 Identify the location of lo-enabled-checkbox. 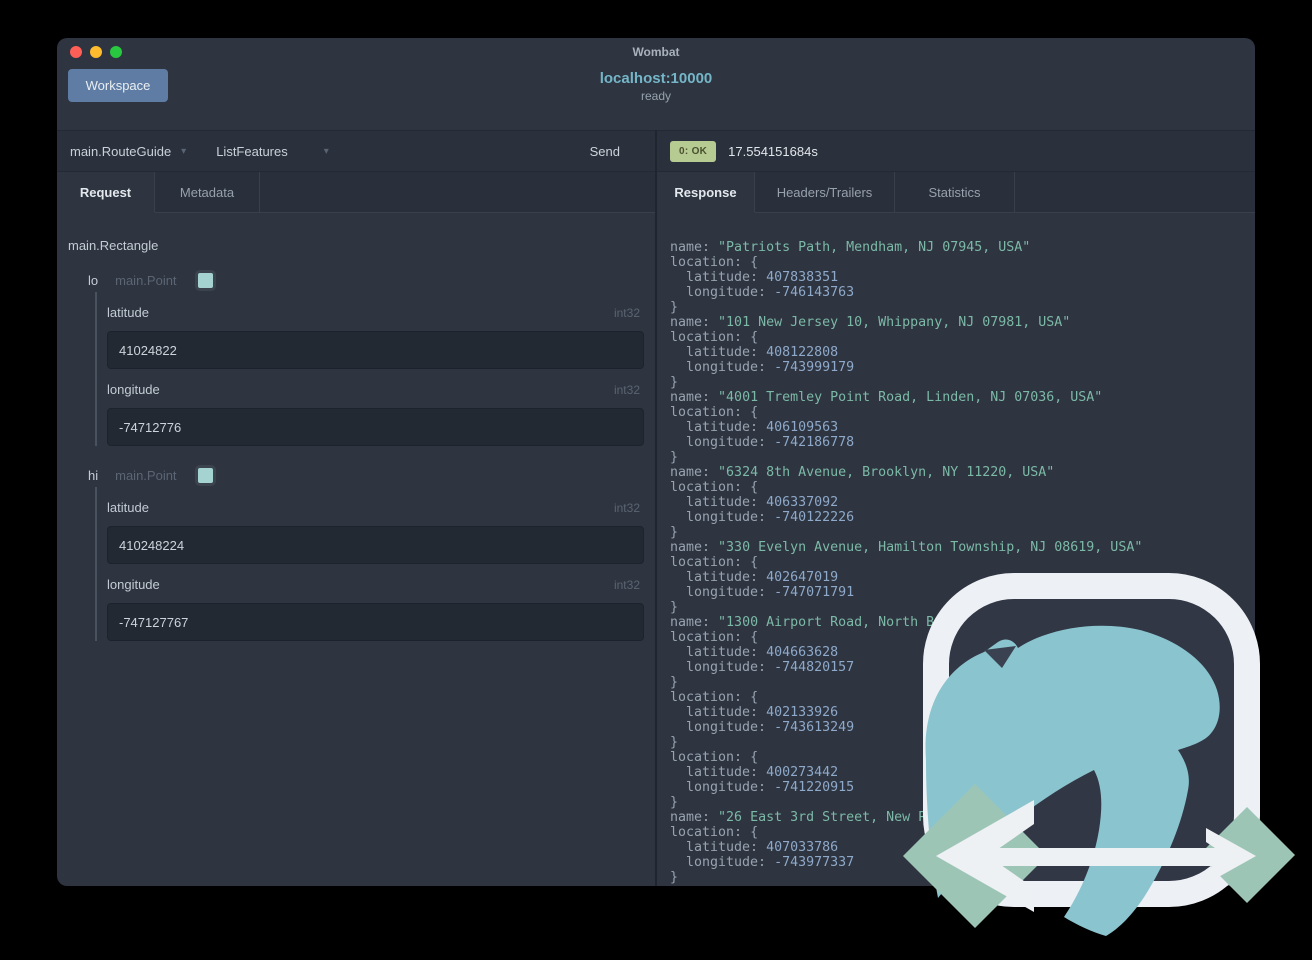
(205, 280).